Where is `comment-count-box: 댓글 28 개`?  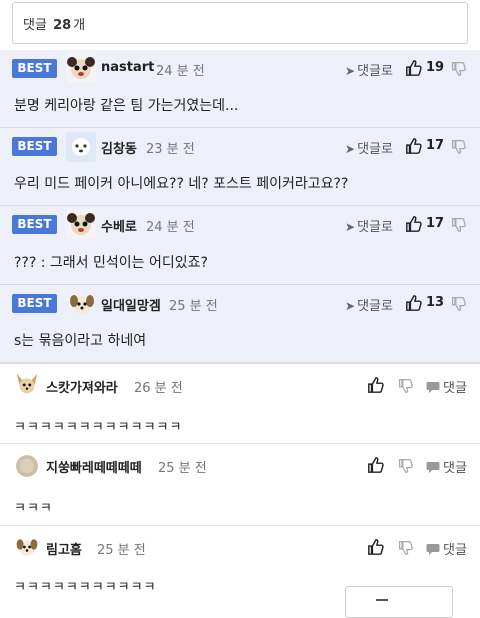 comment-count-box: 댓글 28 개 is located at coordinates (240, 23).